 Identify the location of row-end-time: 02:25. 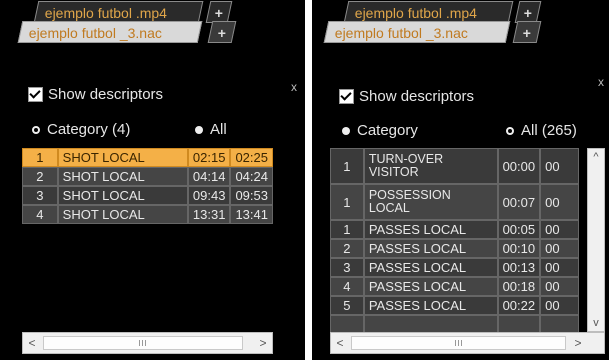
(251, 157).